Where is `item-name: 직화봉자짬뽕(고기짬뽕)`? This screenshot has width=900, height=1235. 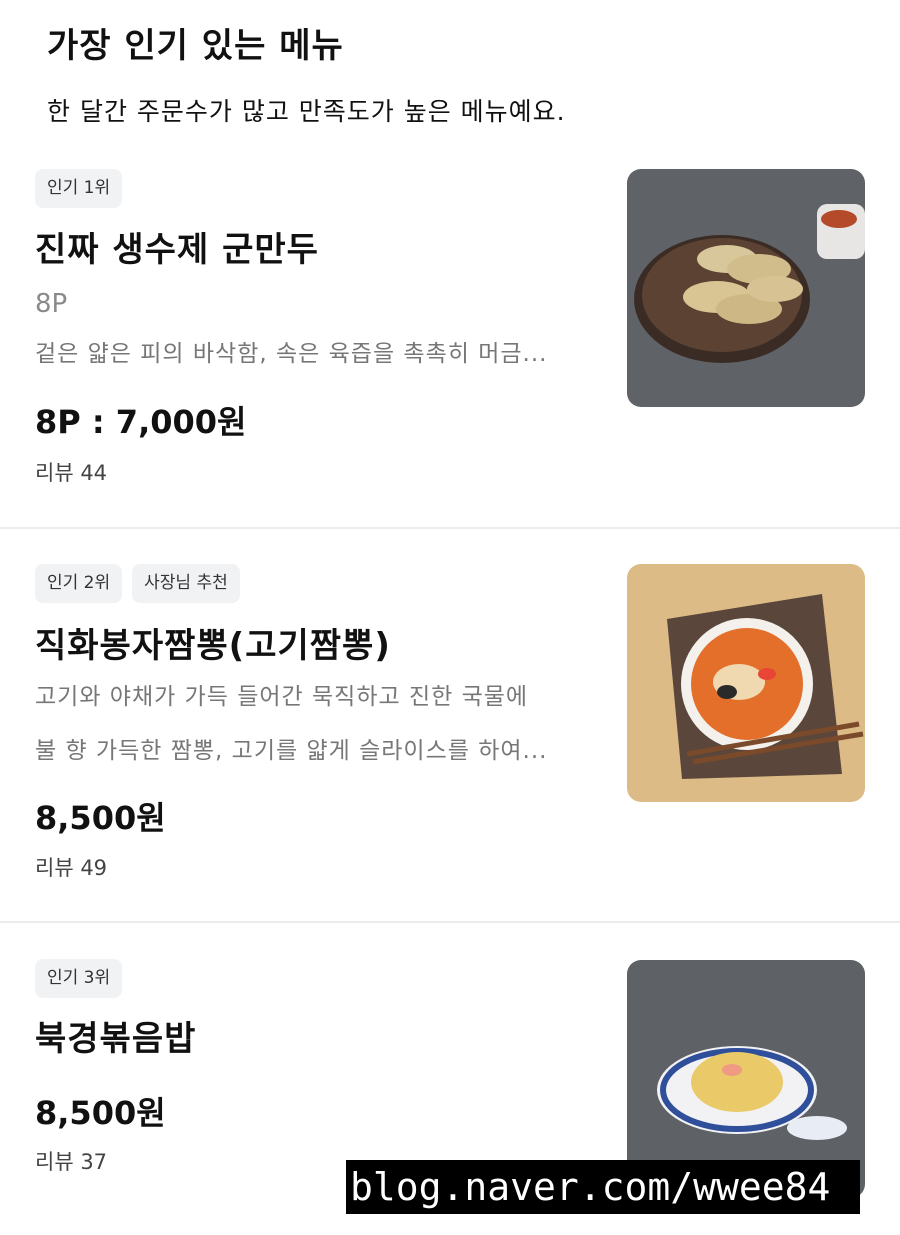
item-name: 직화봉자짬뽕(고기짬뽕) is located at coordinates (213, 646).